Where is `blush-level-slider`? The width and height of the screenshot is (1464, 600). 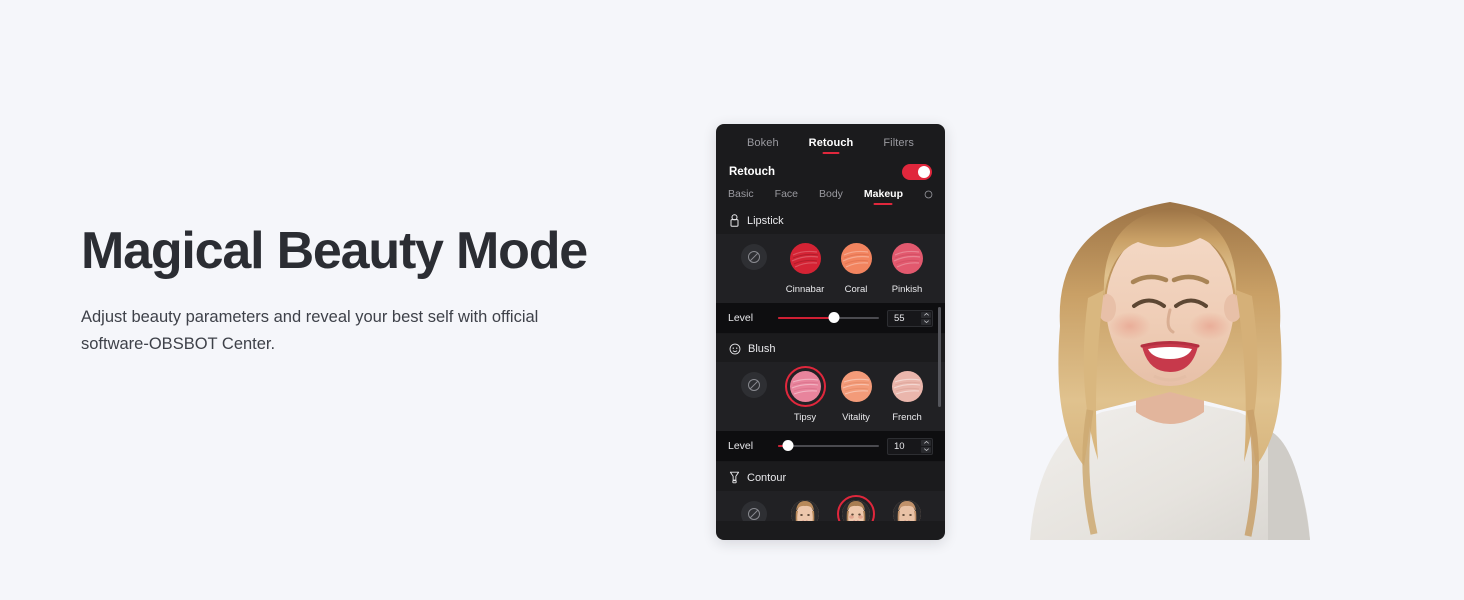 blush-level-slider is located at coordinates (828, 446).